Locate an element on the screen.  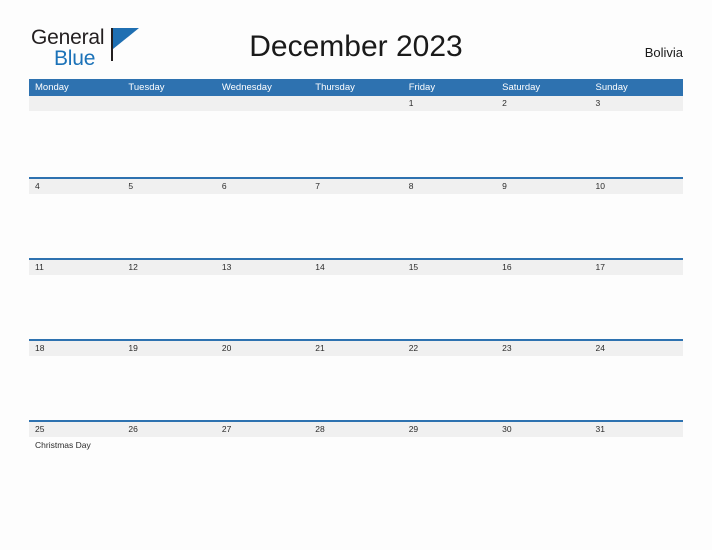
page-header: General Blue December 2023 Bolivia is located at coordinates (356, 35).